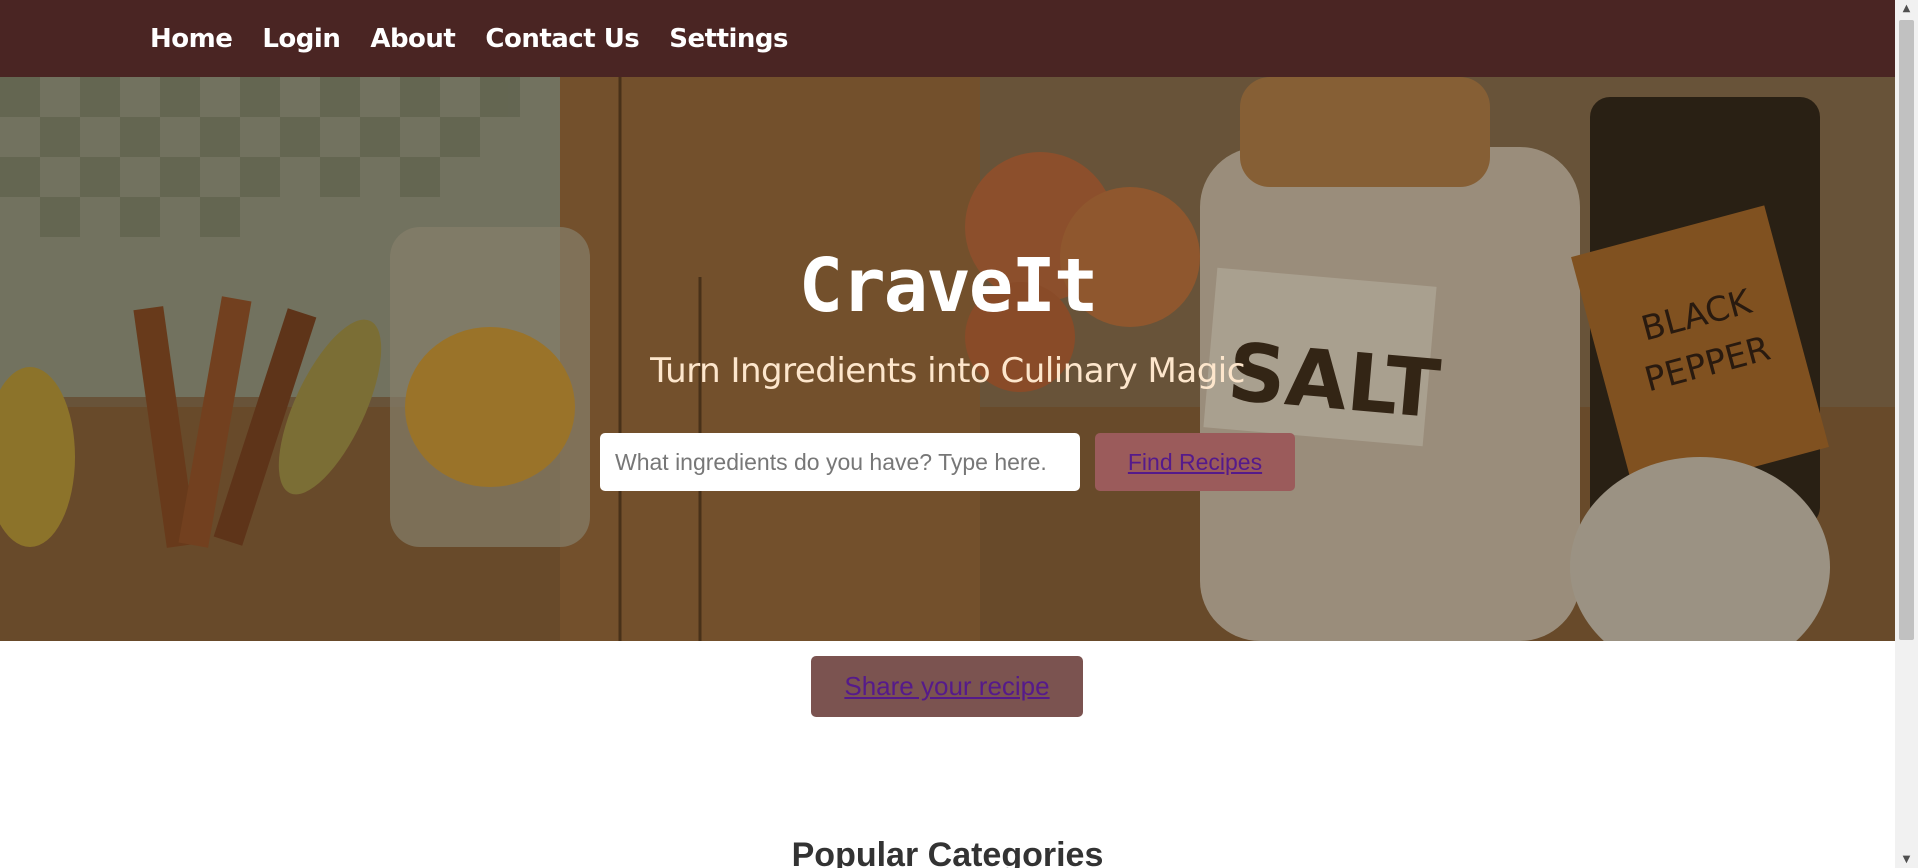 Image resolution: width=1918 pixels, height=868 pixels. I want to click on ingredient-search-form: Find Recipes, so click(947, 462).